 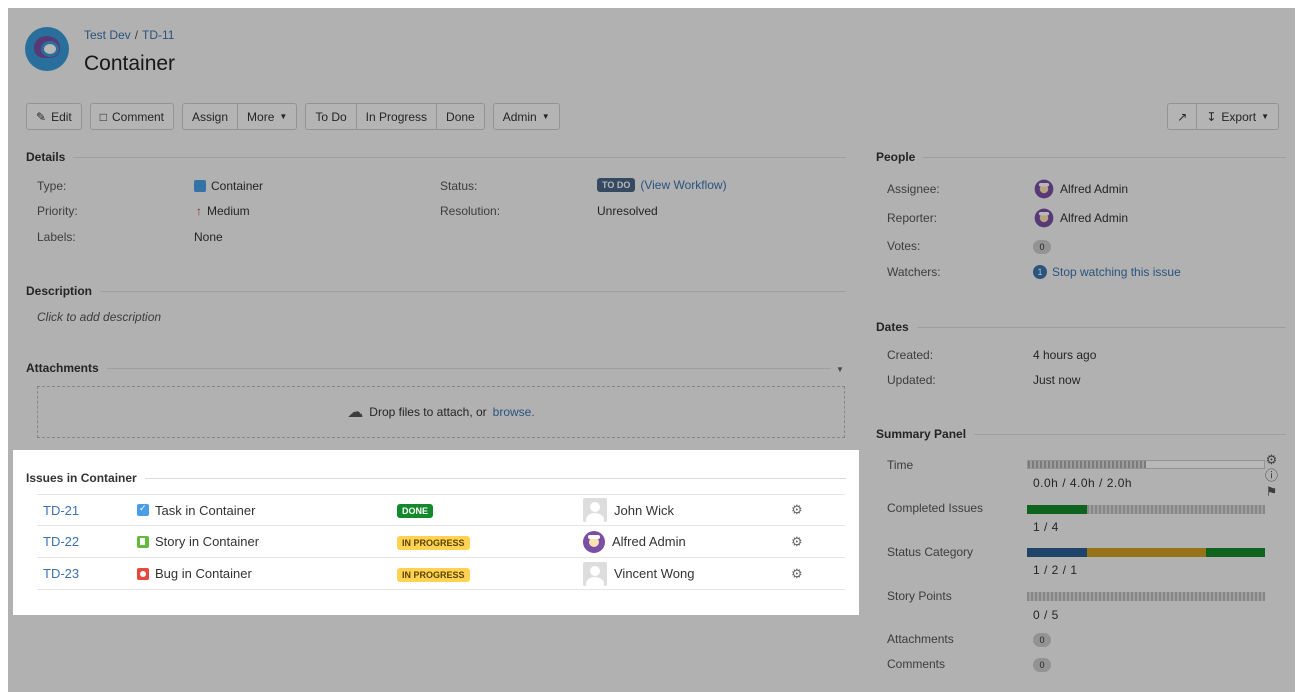 I want to click on export-button: ↧ Export ▼, so click(x=1238, y=116).